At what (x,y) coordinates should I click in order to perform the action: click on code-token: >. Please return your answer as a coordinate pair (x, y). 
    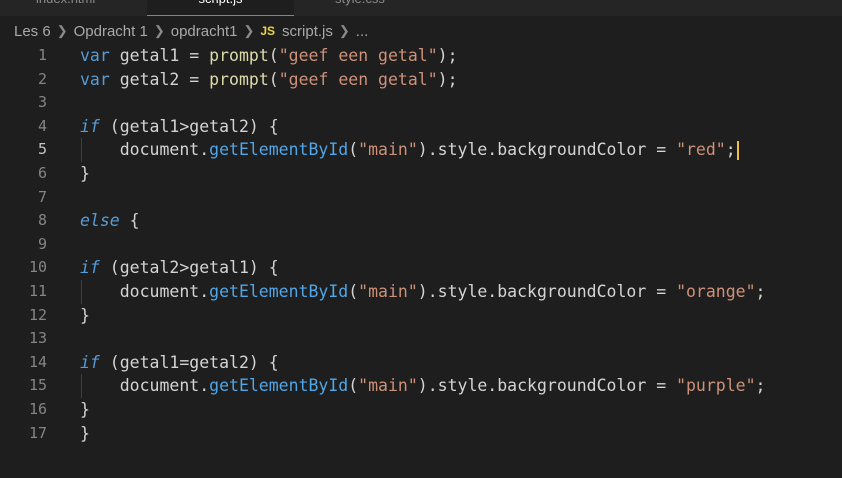
    Looking at the image, I should click on (184, 268).